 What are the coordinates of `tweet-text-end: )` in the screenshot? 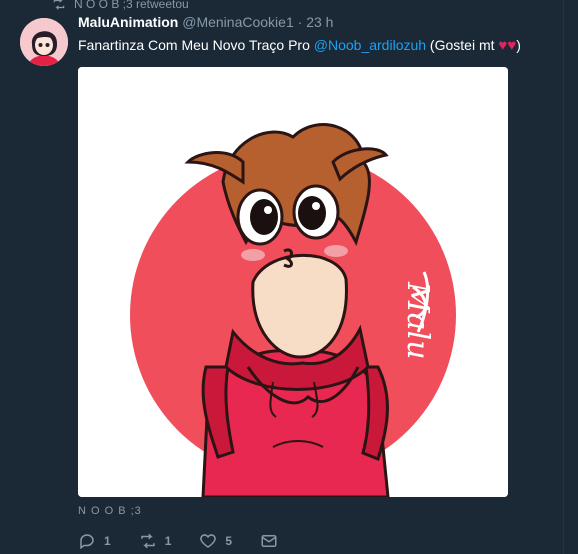 It's located at (518, 45).